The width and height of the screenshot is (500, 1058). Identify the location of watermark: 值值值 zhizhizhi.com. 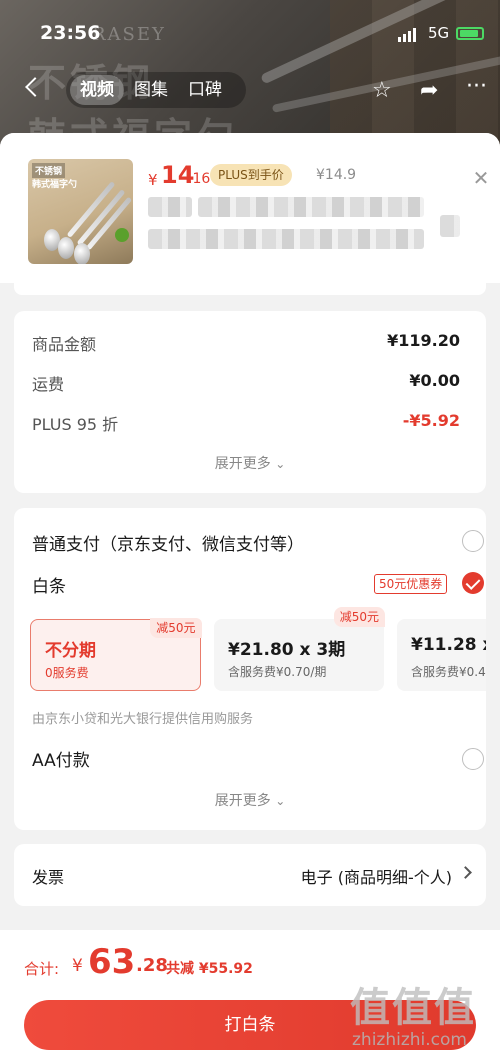
(425, 1016).